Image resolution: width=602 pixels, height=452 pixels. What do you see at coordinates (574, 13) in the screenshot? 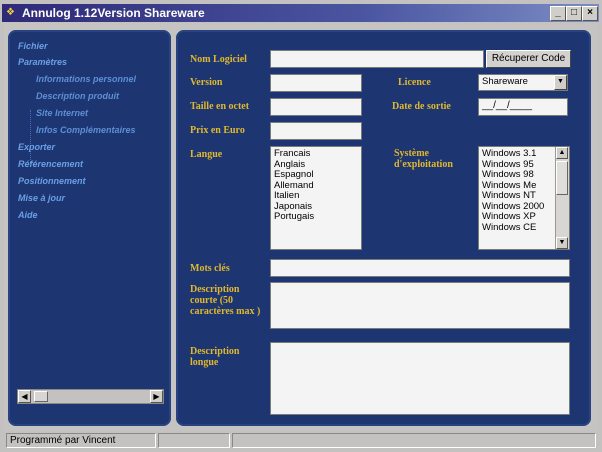
I see `maximize-button: □` at bounding box center [574, 13].